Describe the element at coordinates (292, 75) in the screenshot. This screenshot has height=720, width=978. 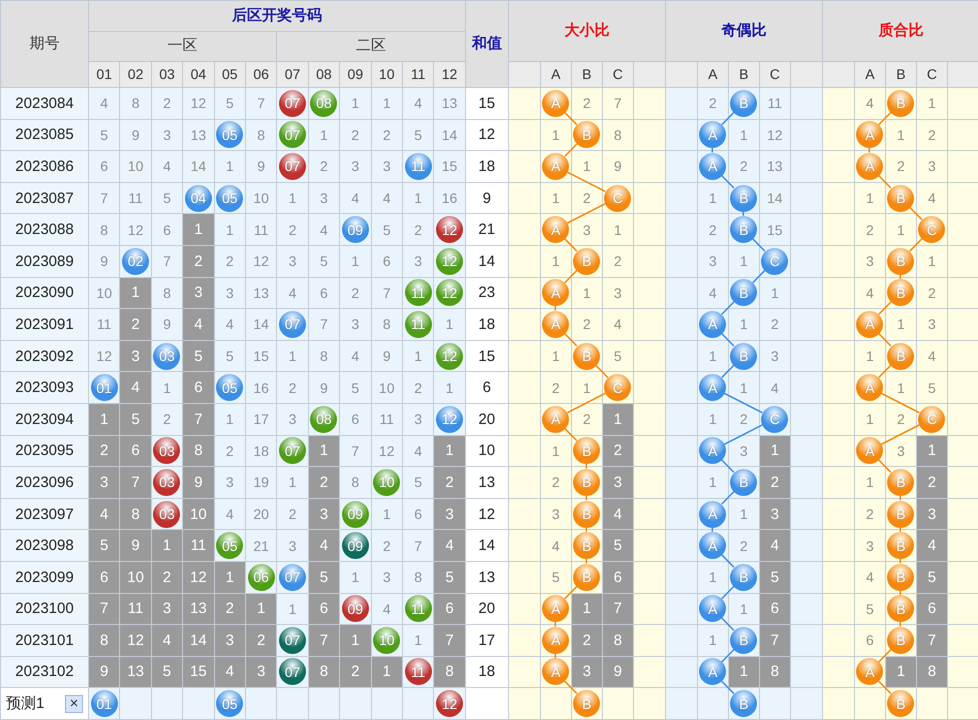
I see `column-header: 07` at that location.